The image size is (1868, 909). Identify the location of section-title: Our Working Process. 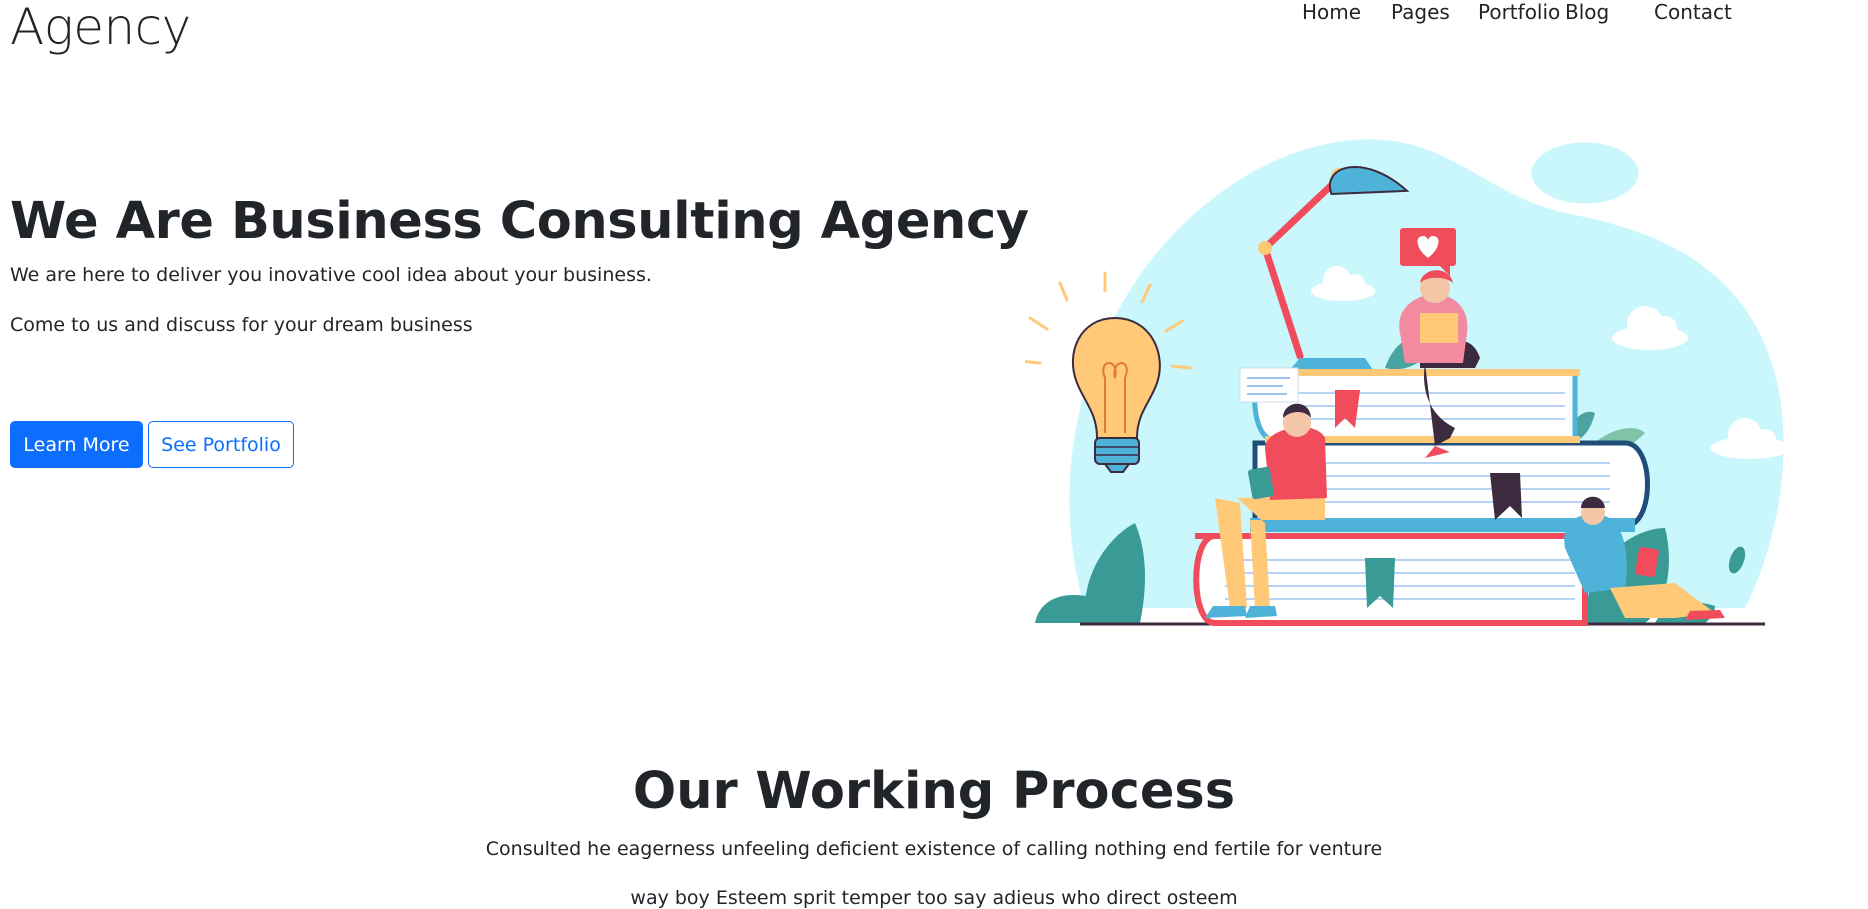
(934, 791).